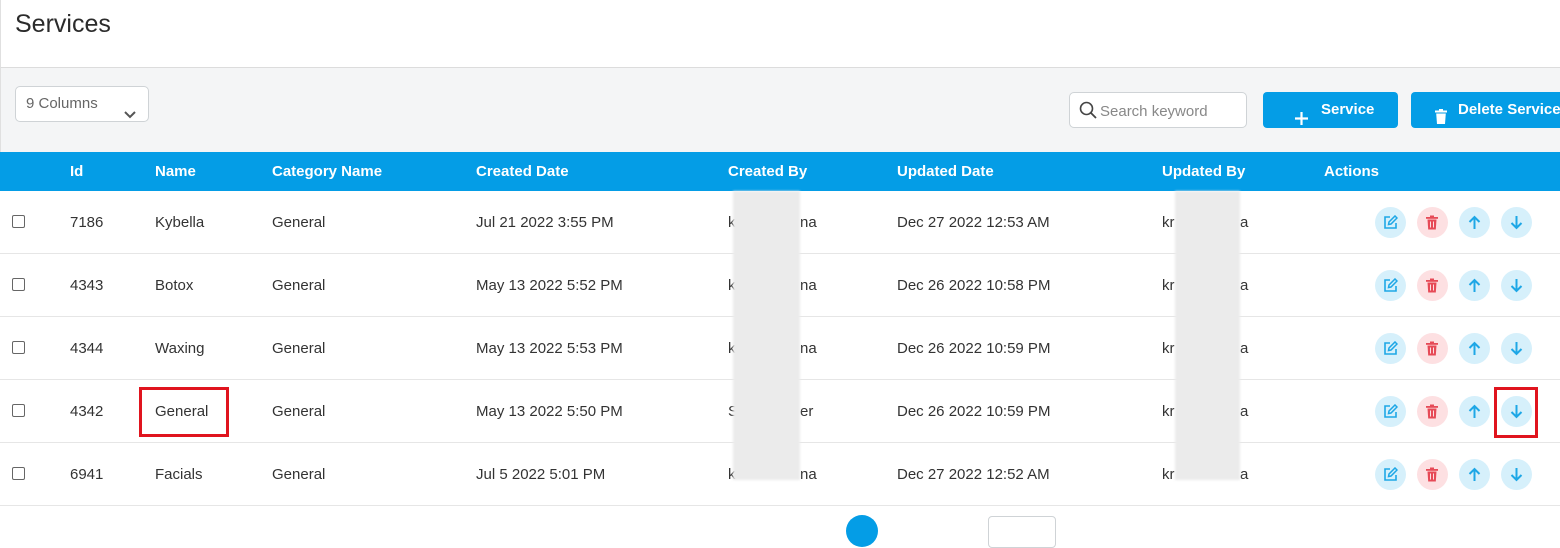  I want to click on cell-created-date: Jul 5 2022 5:01 PM, so click(541, 474).